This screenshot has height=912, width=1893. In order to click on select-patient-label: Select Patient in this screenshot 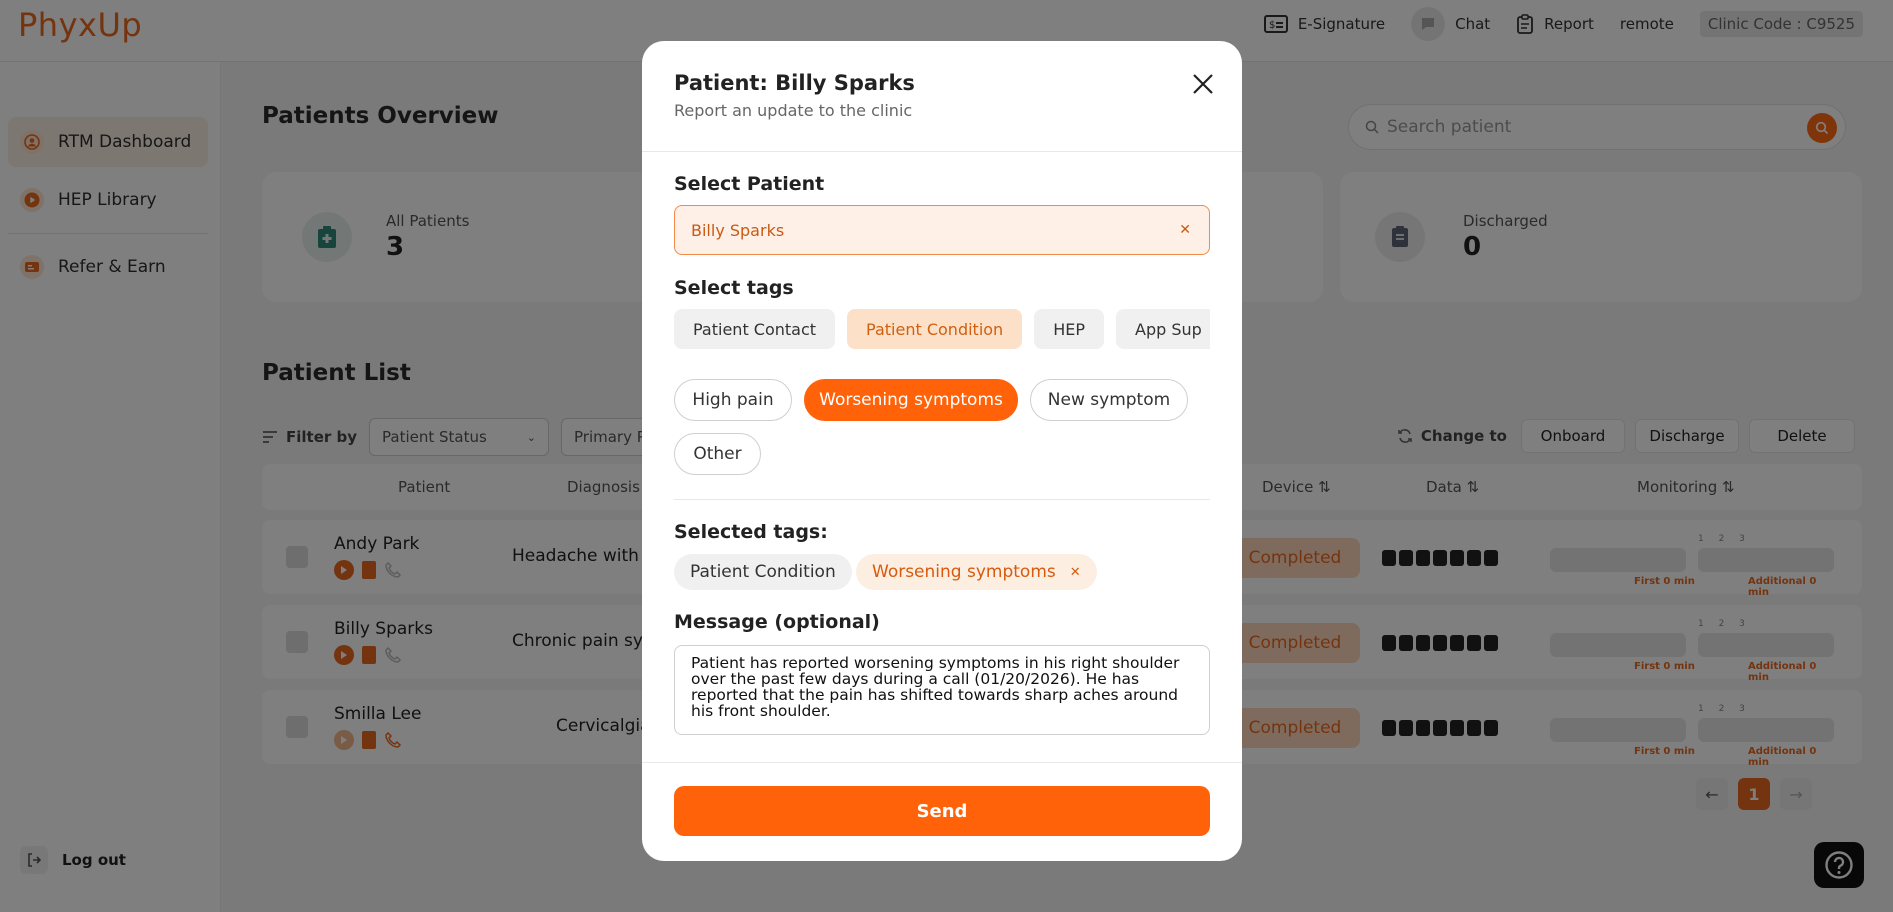, I will do `click(749, 184)`.